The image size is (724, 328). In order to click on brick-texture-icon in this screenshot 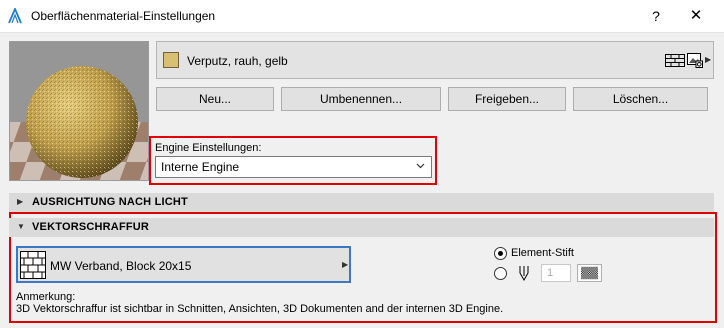, I will do `click(675, 60)`.